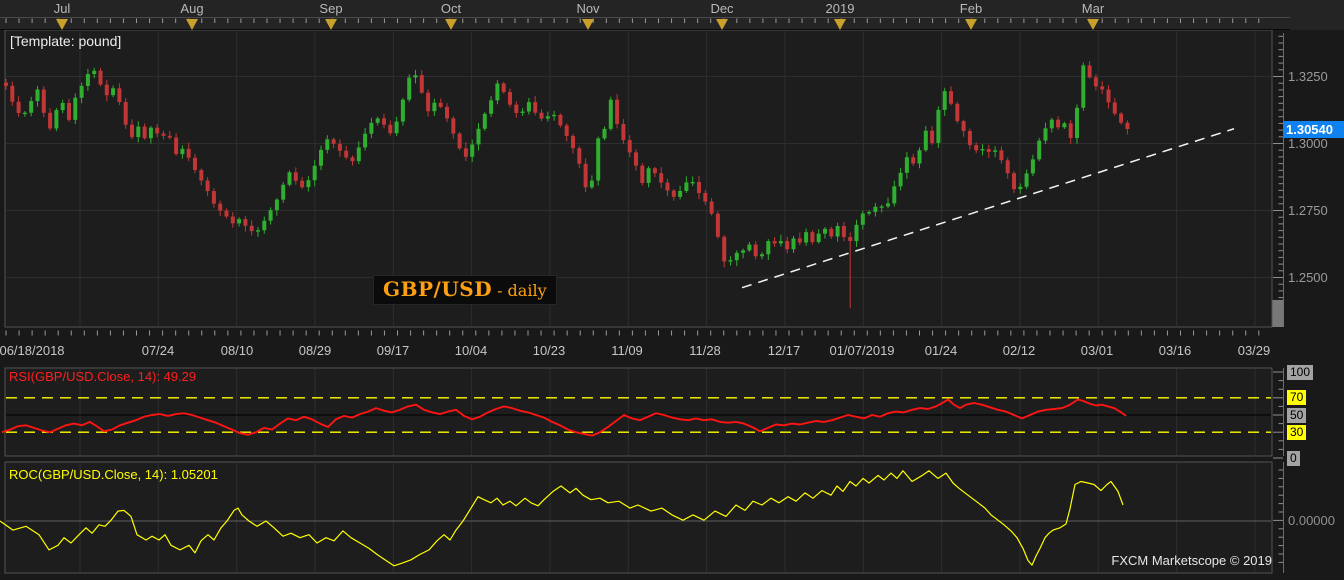 This screenshot has width=1344, height=580. Describe the element at coordinates (1308, 412) in the screenshot. I see `rsi-axis` at that location.